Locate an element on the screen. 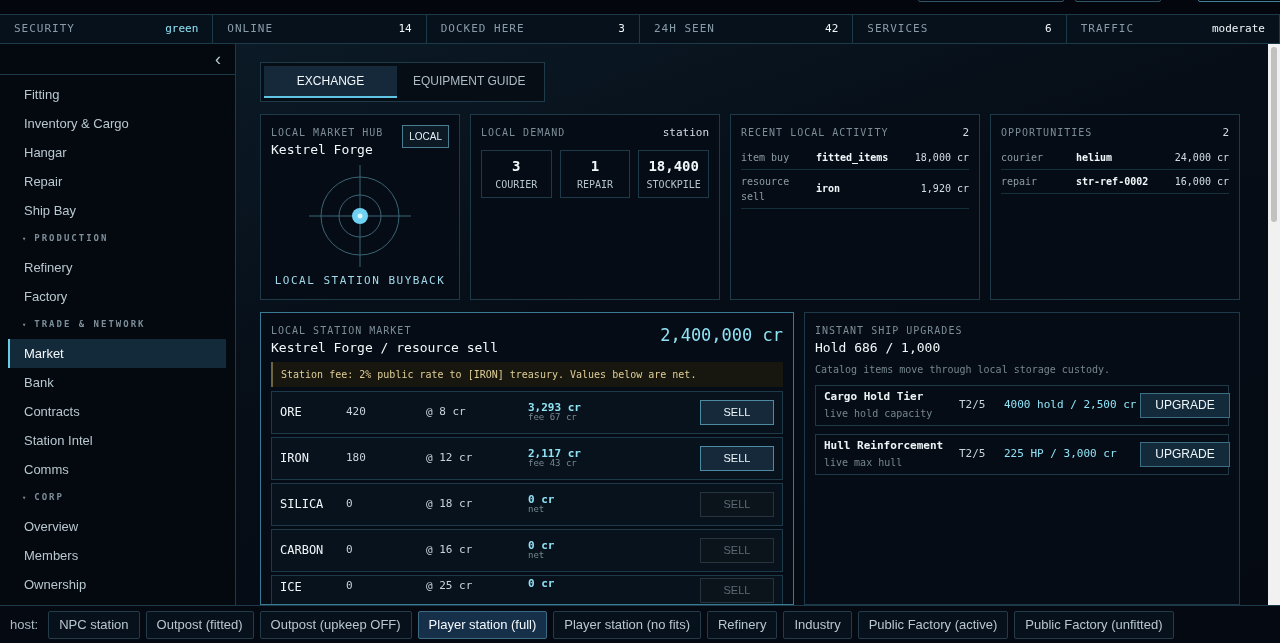 Image resolution: width=1280 pixels, height=643 pixels. upgrade-description: live max hull is located at coordinates (864, 462).